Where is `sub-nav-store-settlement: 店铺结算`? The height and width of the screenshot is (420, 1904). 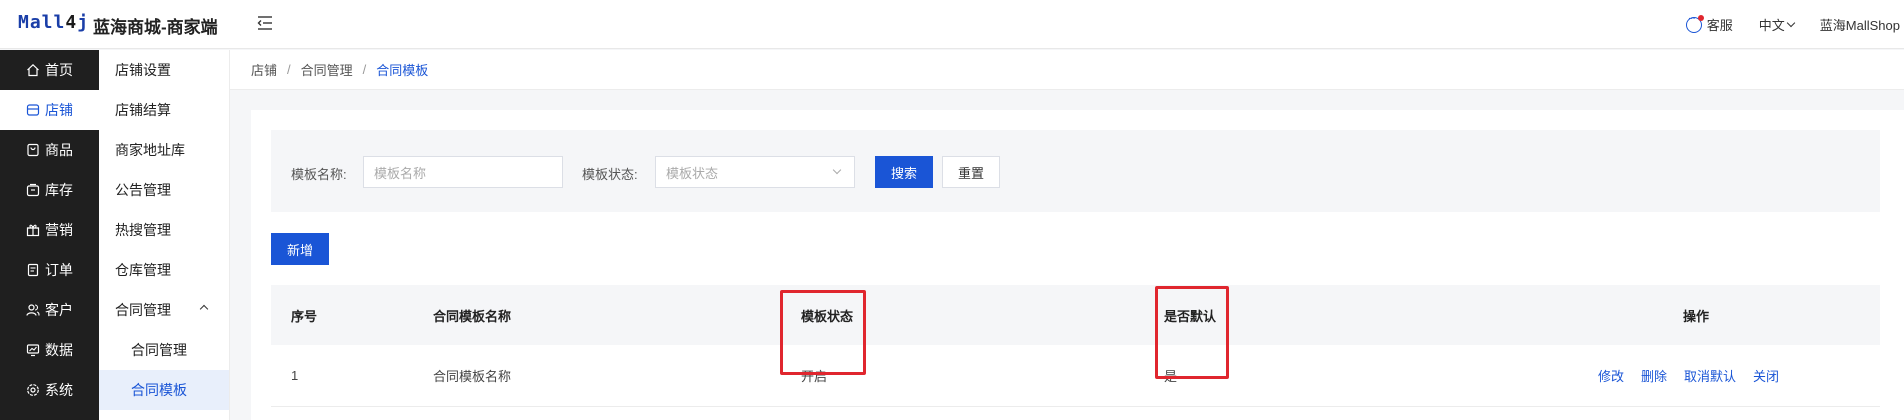
sub-nav-store-settlement: 店铺结算 is located at coordinates (164, 110).